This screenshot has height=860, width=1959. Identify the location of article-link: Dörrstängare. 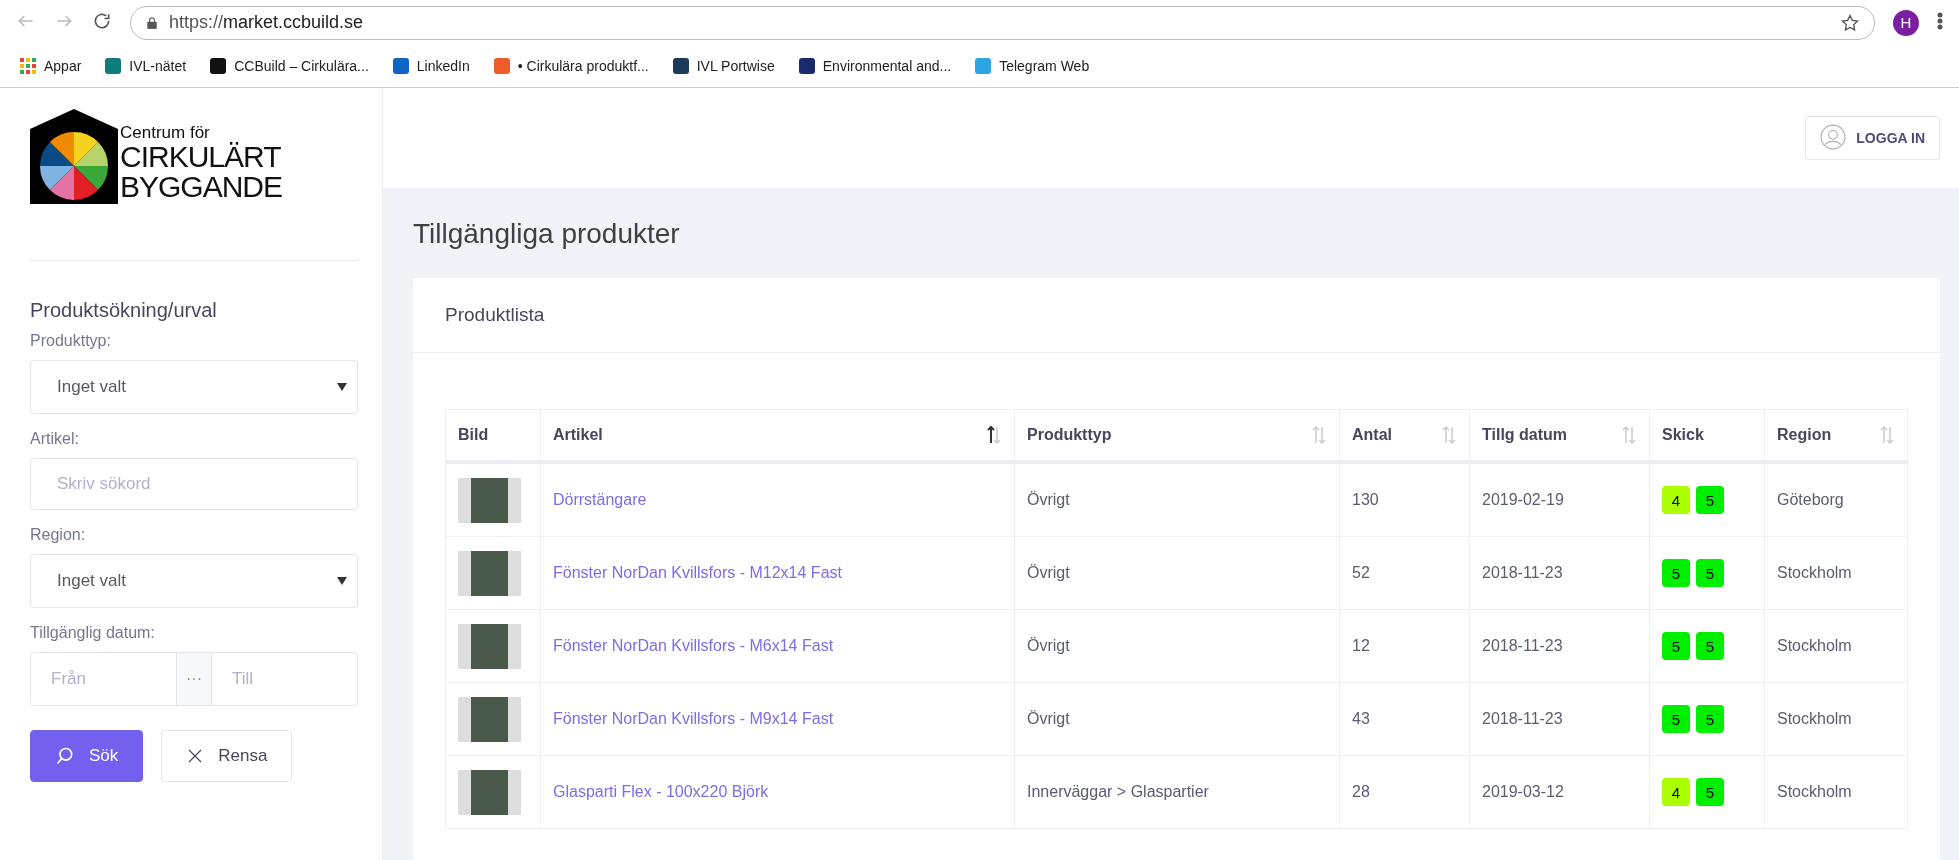
(600, 499).